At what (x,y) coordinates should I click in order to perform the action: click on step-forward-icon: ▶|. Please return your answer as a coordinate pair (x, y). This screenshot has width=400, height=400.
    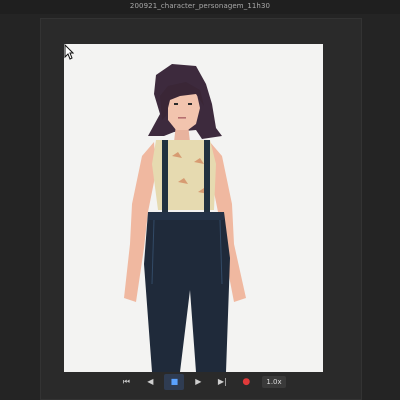
    Looking at the image, I should click on (222, 381).